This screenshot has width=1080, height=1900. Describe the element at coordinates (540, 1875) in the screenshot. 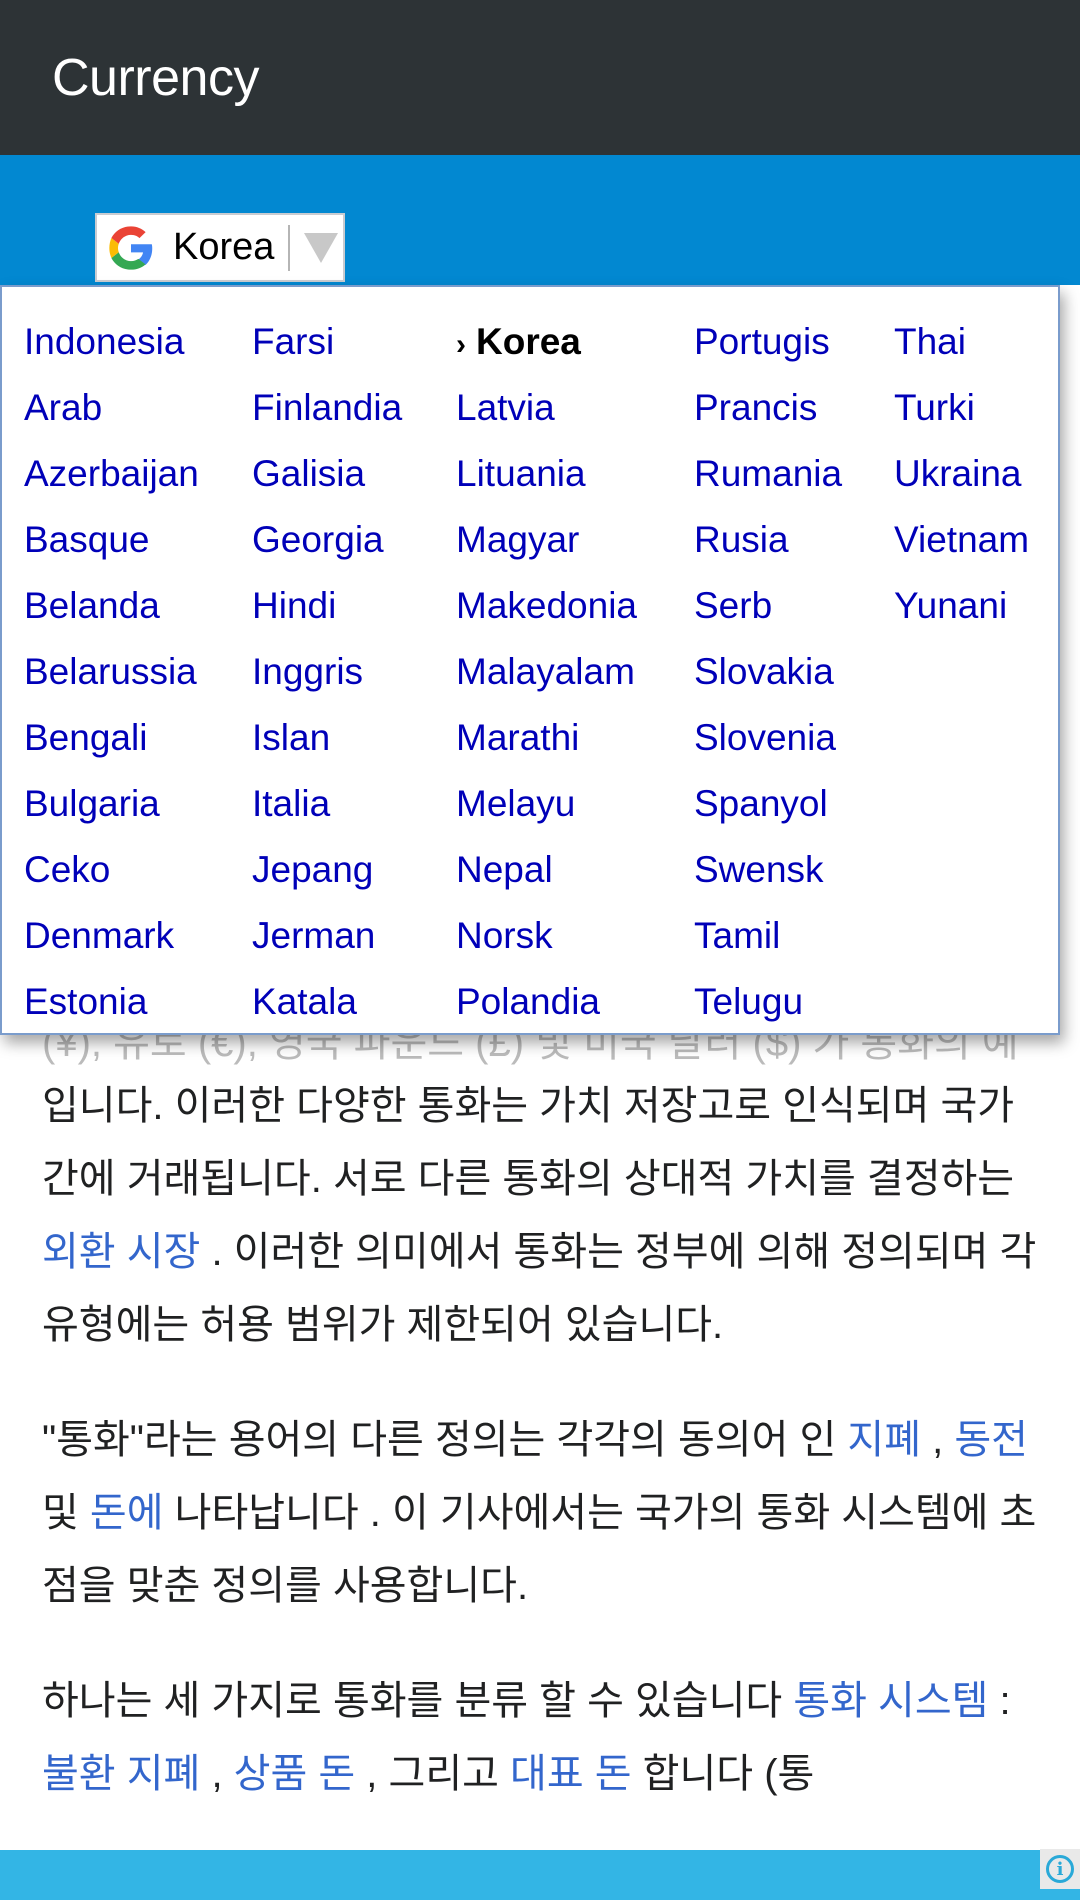

I see `ad-banner-bar` at that location.